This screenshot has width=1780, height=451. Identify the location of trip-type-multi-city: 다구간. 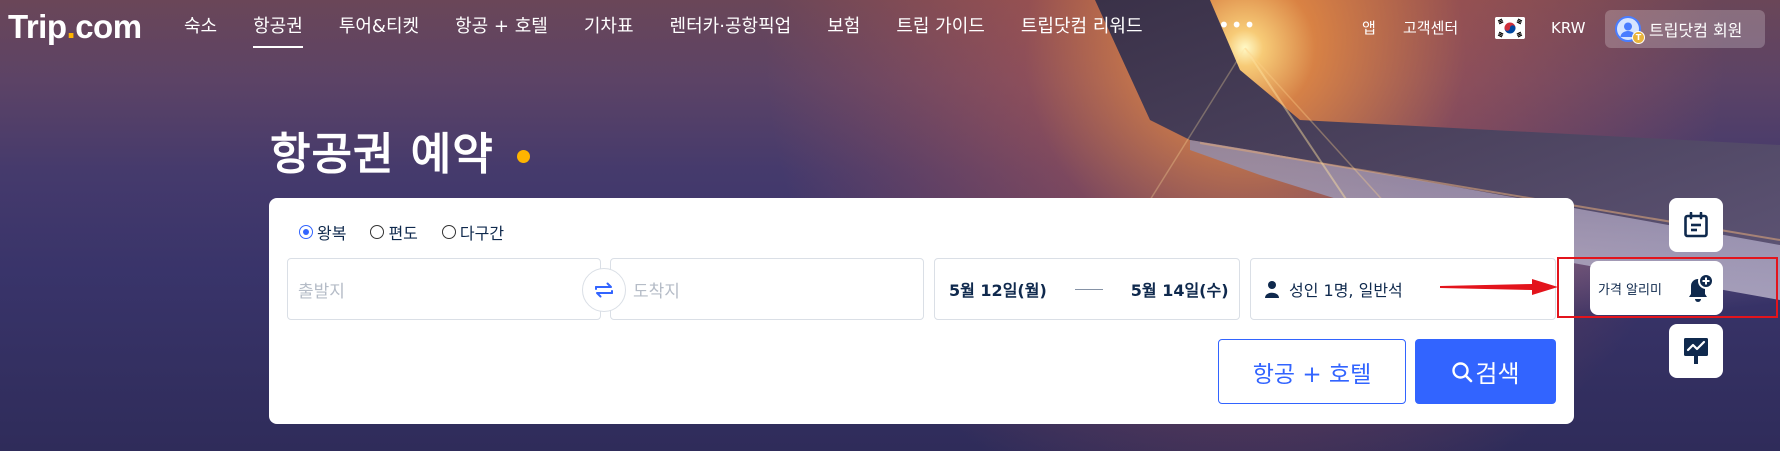
(473, 232).